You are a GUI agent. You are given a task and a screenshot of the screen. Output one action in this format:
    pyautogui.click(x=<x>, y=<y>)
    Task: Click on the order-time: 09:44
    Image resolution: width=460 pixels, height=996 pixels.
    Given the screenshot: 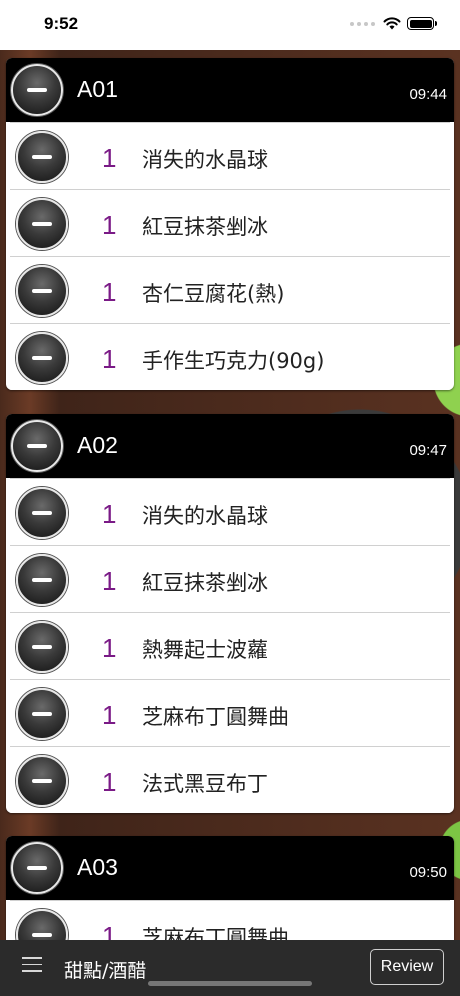 What is the action you would take?
    pyautogui.click(x=428, y=94)
    